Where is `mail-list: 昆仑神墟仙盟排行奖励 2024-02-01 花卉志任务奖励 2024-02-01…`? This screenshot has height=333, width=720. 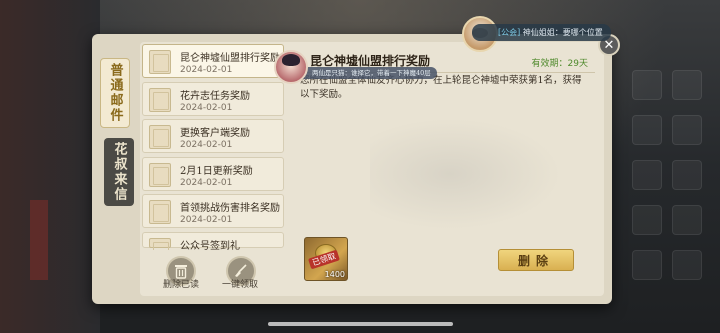 mail-list: 昆仑神墟仙盟排行奖励 2024-02-01 花卉志任务奖励 2024-02-01… is located at coordinates (213, 147).